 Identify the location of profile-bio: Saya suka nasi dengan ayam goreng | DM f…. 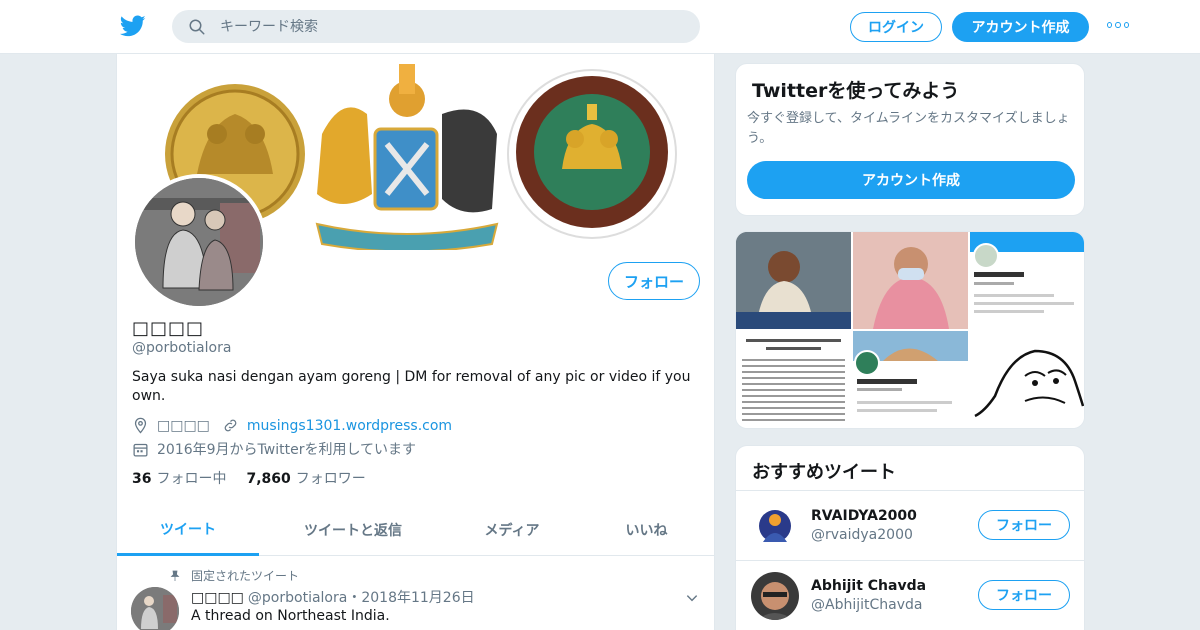
(411, 386).